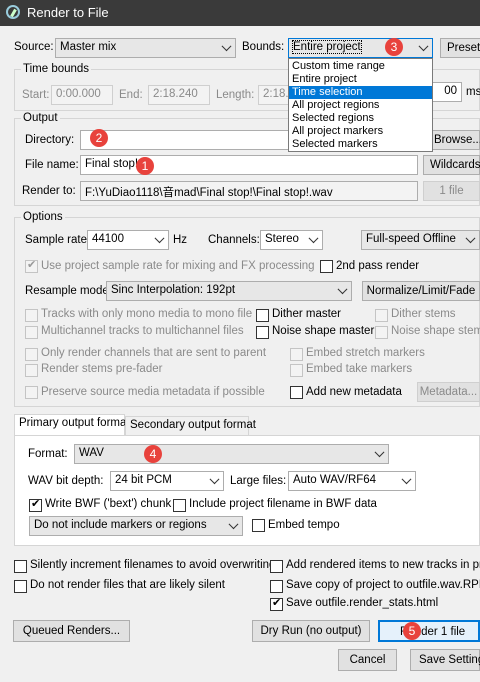  What do you see at coordinates (296, 392) in the screenshot?
I see `add-metadata-checkbox` at bounding box center [296, 392].